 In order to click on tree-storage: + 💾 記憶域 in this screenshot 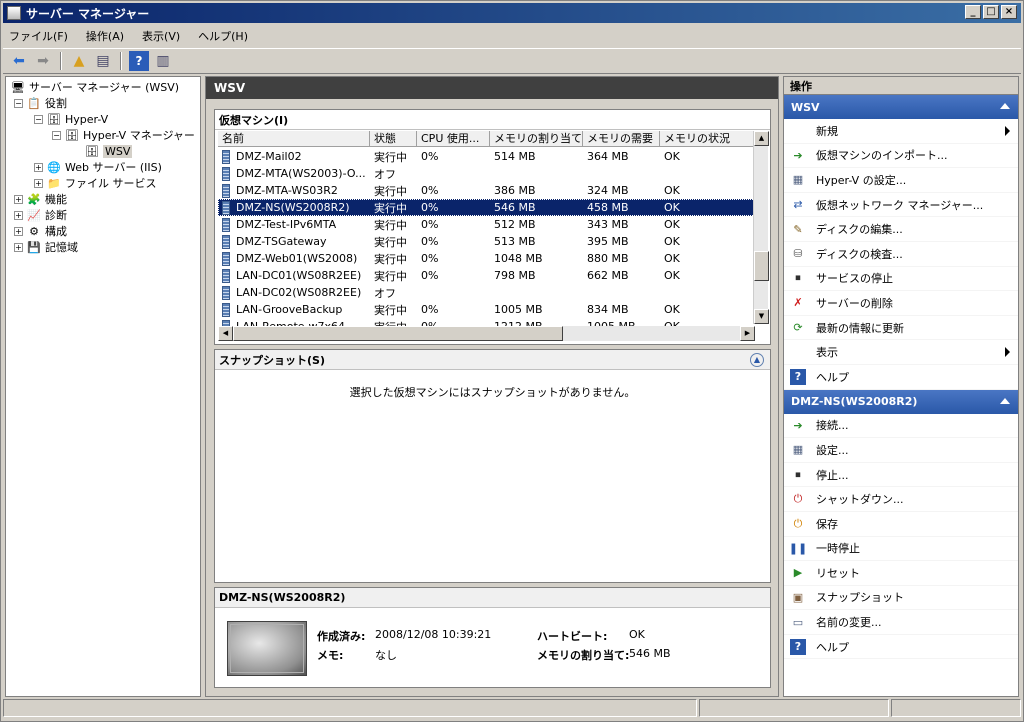, I will do `click(103, 247)`.